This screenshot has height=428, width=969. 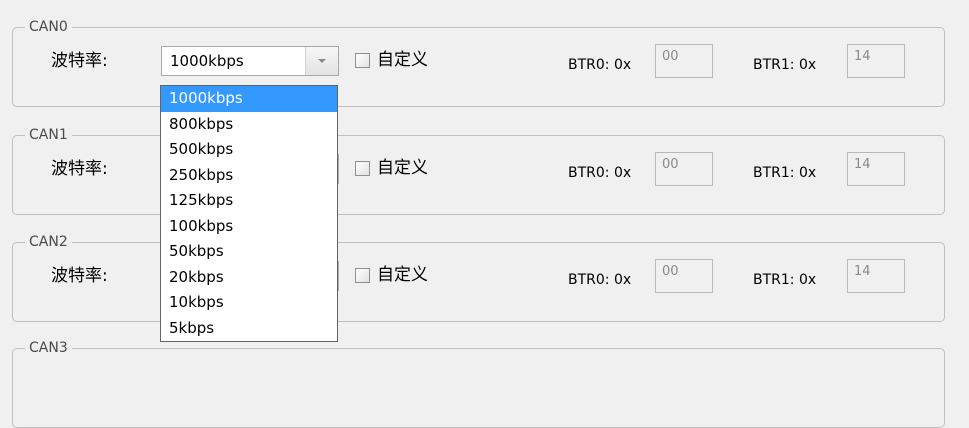 What do you see at coordinates (249, 176) in the screenshot?
I see `dropdown-option-250kbps: 250kbps` at bounding box center [249, 176].